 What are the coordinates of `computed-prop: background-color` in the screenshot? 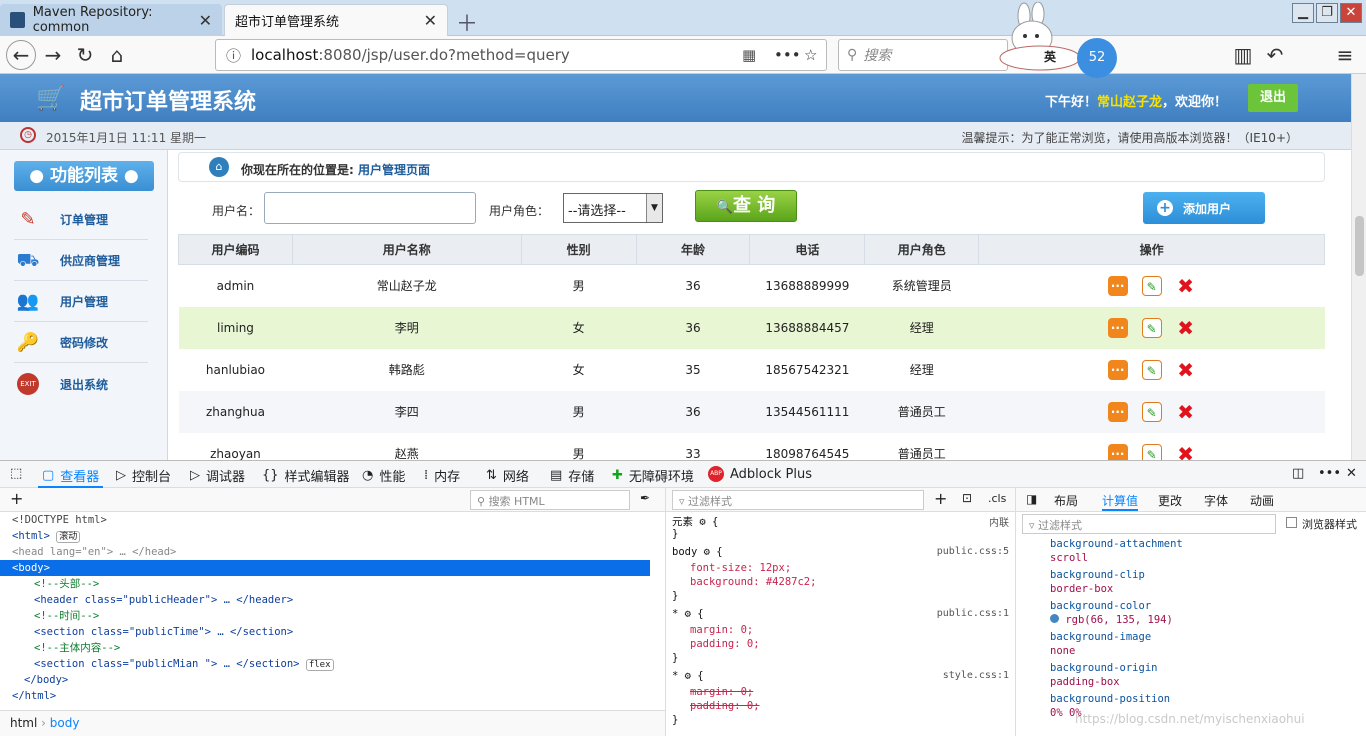 It's located at (1100, 606).